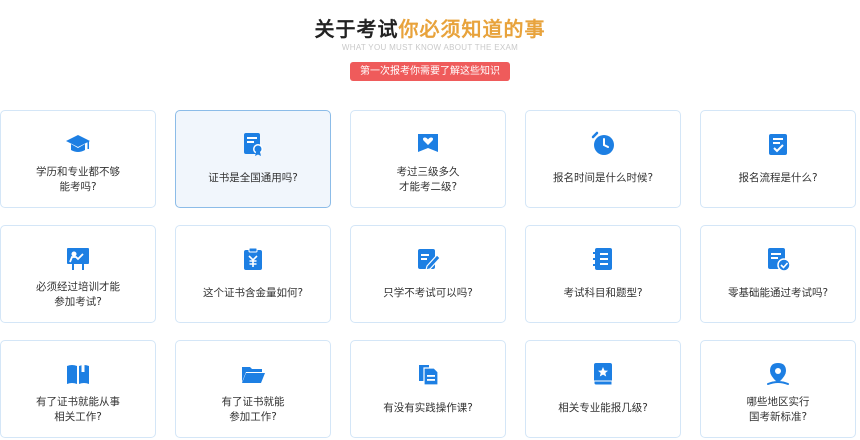 The width and height of the screenshot is (860, 440). Describe the element at coordinates (778, 293) in the screenshot. I see `faq-card-label: 零基础能通过考试吗?` at that location.